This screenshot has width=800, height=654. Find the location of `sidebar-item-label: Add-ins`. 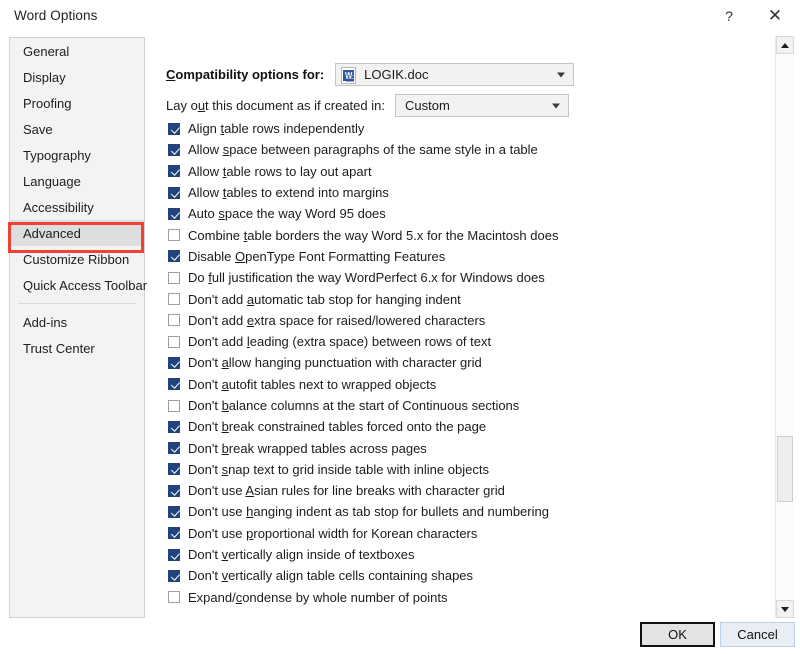

sidebar-item-label: Add-ins is located at coordinates (45, 322).